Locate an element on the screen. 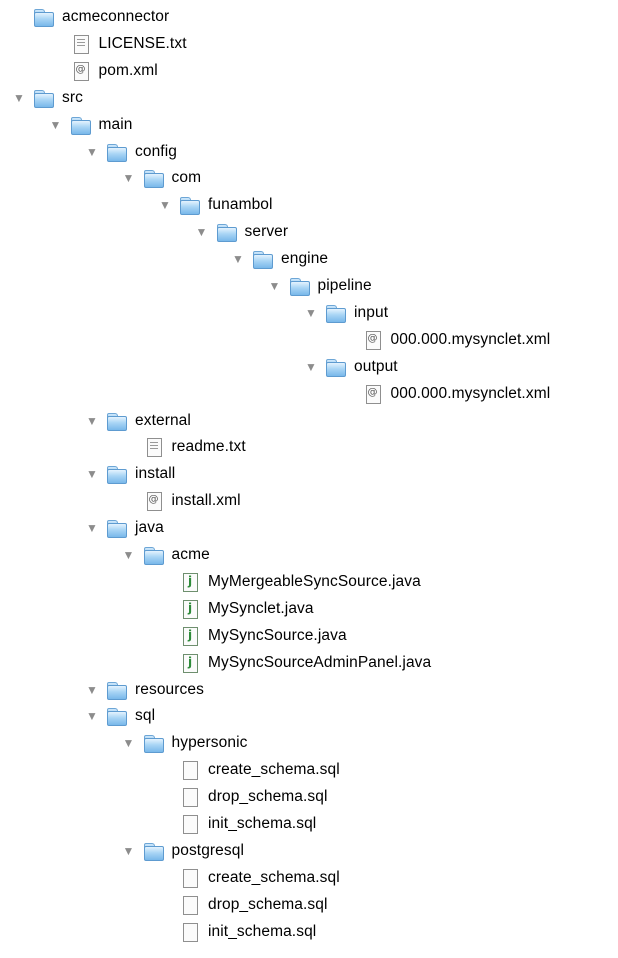 This screenshot has width=618, height=958. tree-item-label: acmeconnector is located at coordinates (116, 16).